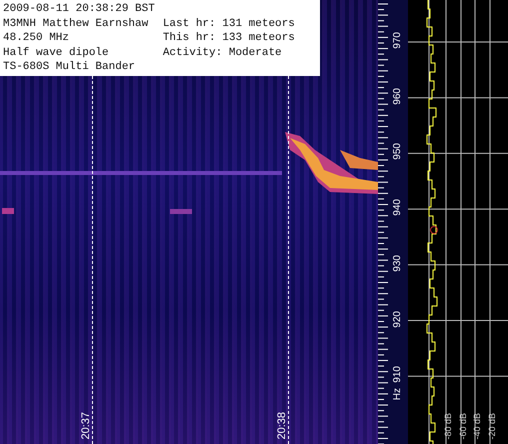 The image size is (508, 444). What do you see at coordinates (36, 38) in the screenshot?
I see `frequency: 48.250 MHz` at bounding box center [36, 38].